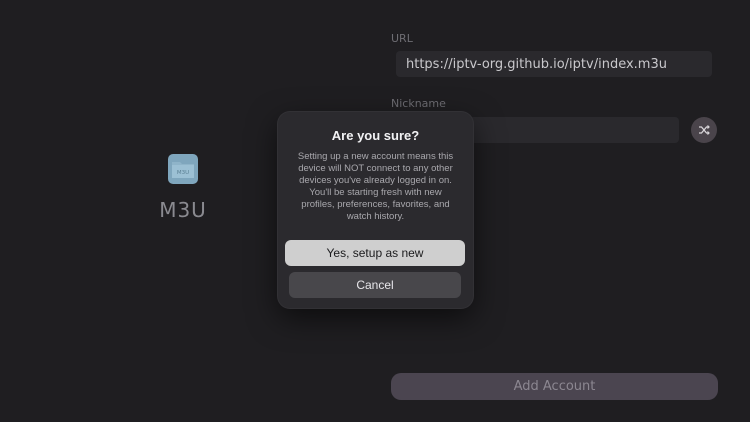 The width and height of the screenshot is (750, 422). Describe the element at coordinates (183, 173) in the screenshot. I see `m3u-file-icon-label: M3U` at that location.